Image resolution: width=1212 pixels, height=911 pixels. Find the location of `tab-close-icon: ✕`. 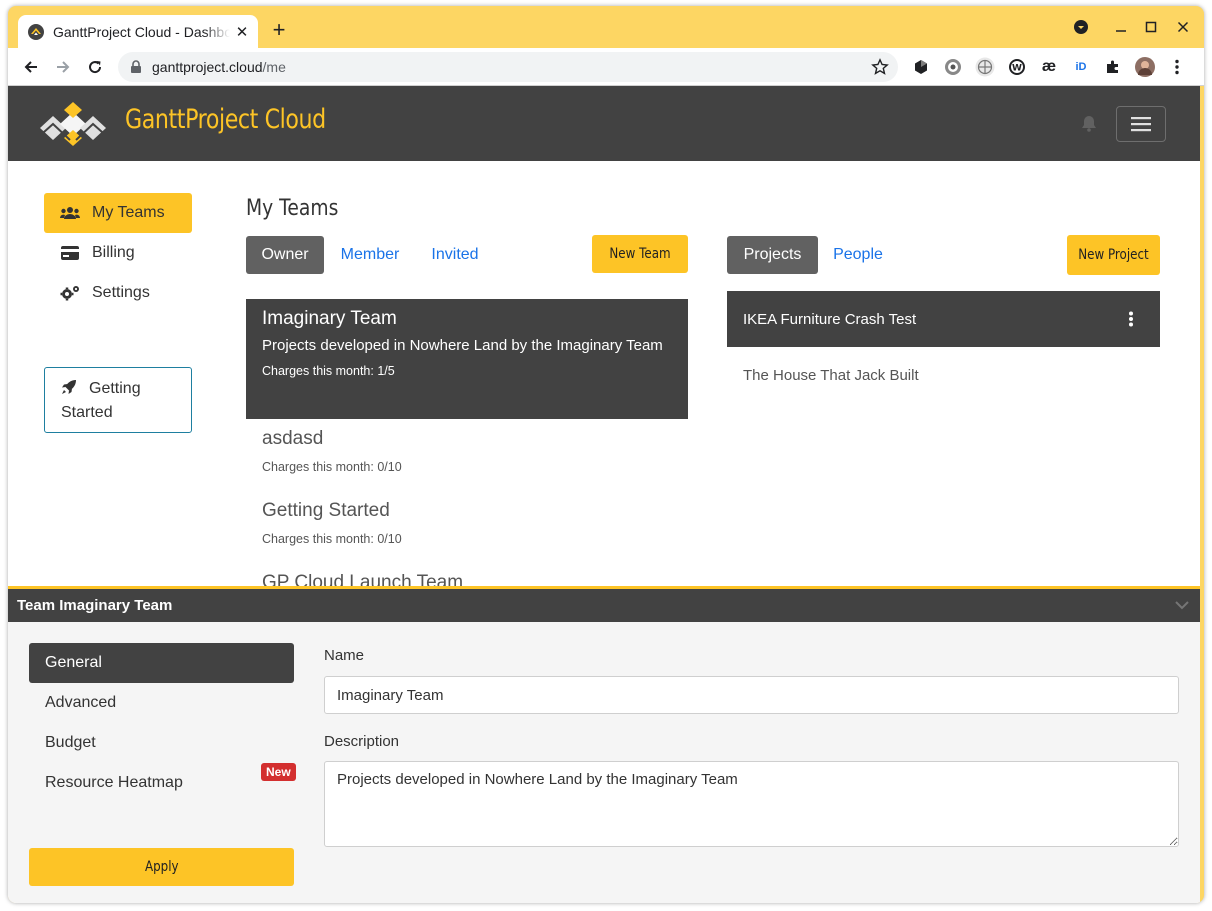

tab-close-icon: ✕ is located at coordinates (242, 32).